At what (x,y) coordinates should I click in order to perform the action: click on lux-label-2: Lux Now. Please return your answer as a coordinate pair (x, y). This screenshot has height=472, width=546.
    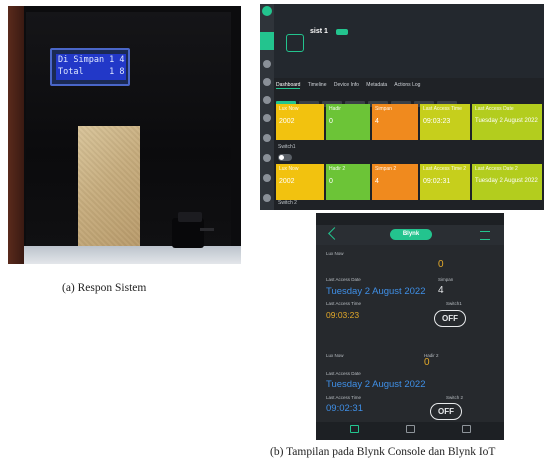
    Looking at the image, I should click on (335, 355).